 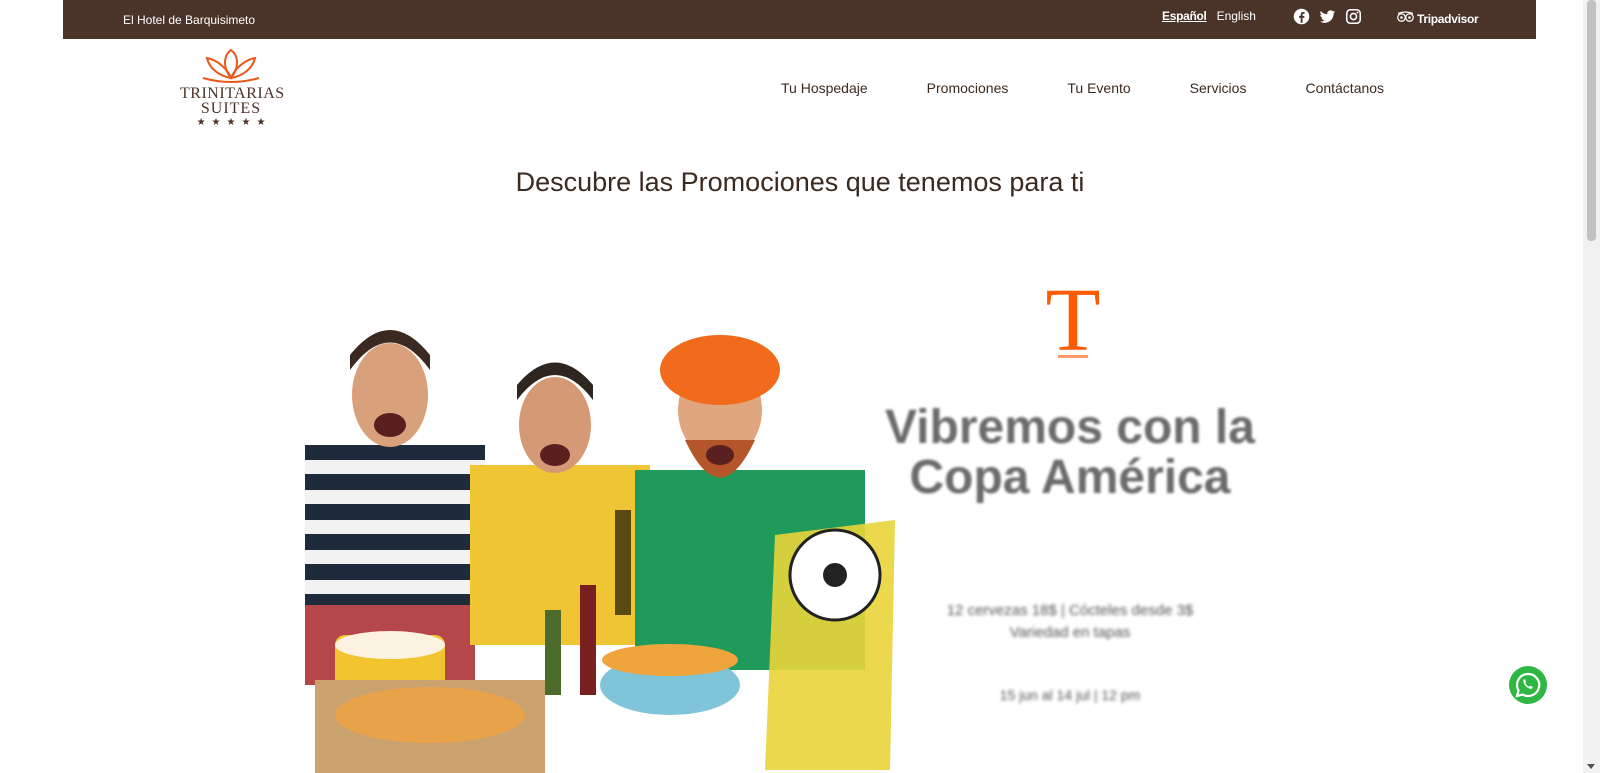 What do you see at coordinates (1209, 16) in the screenshot?
I see `language-switcher: Español English` at bounding box center [1209, 16].